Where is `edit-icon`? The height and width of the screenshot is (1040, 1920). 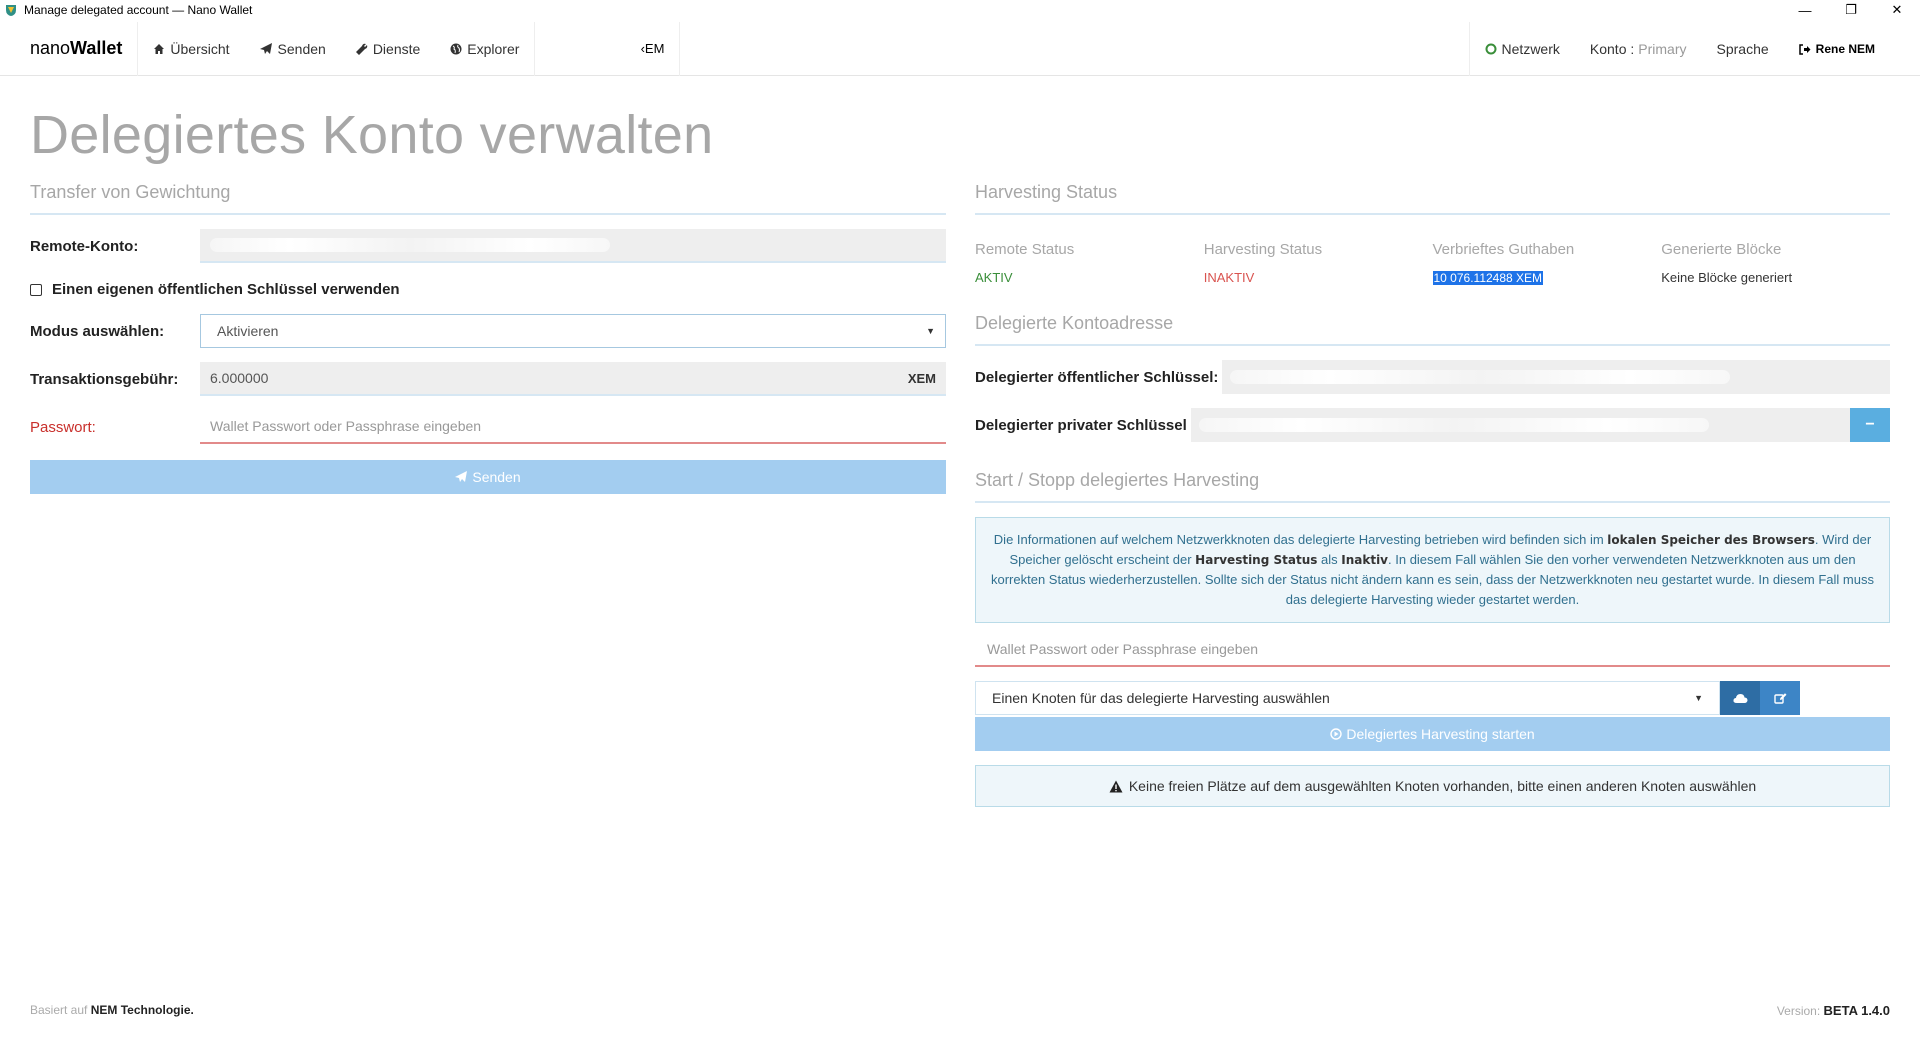
edit-icon is located at coordinates (1779, 698).